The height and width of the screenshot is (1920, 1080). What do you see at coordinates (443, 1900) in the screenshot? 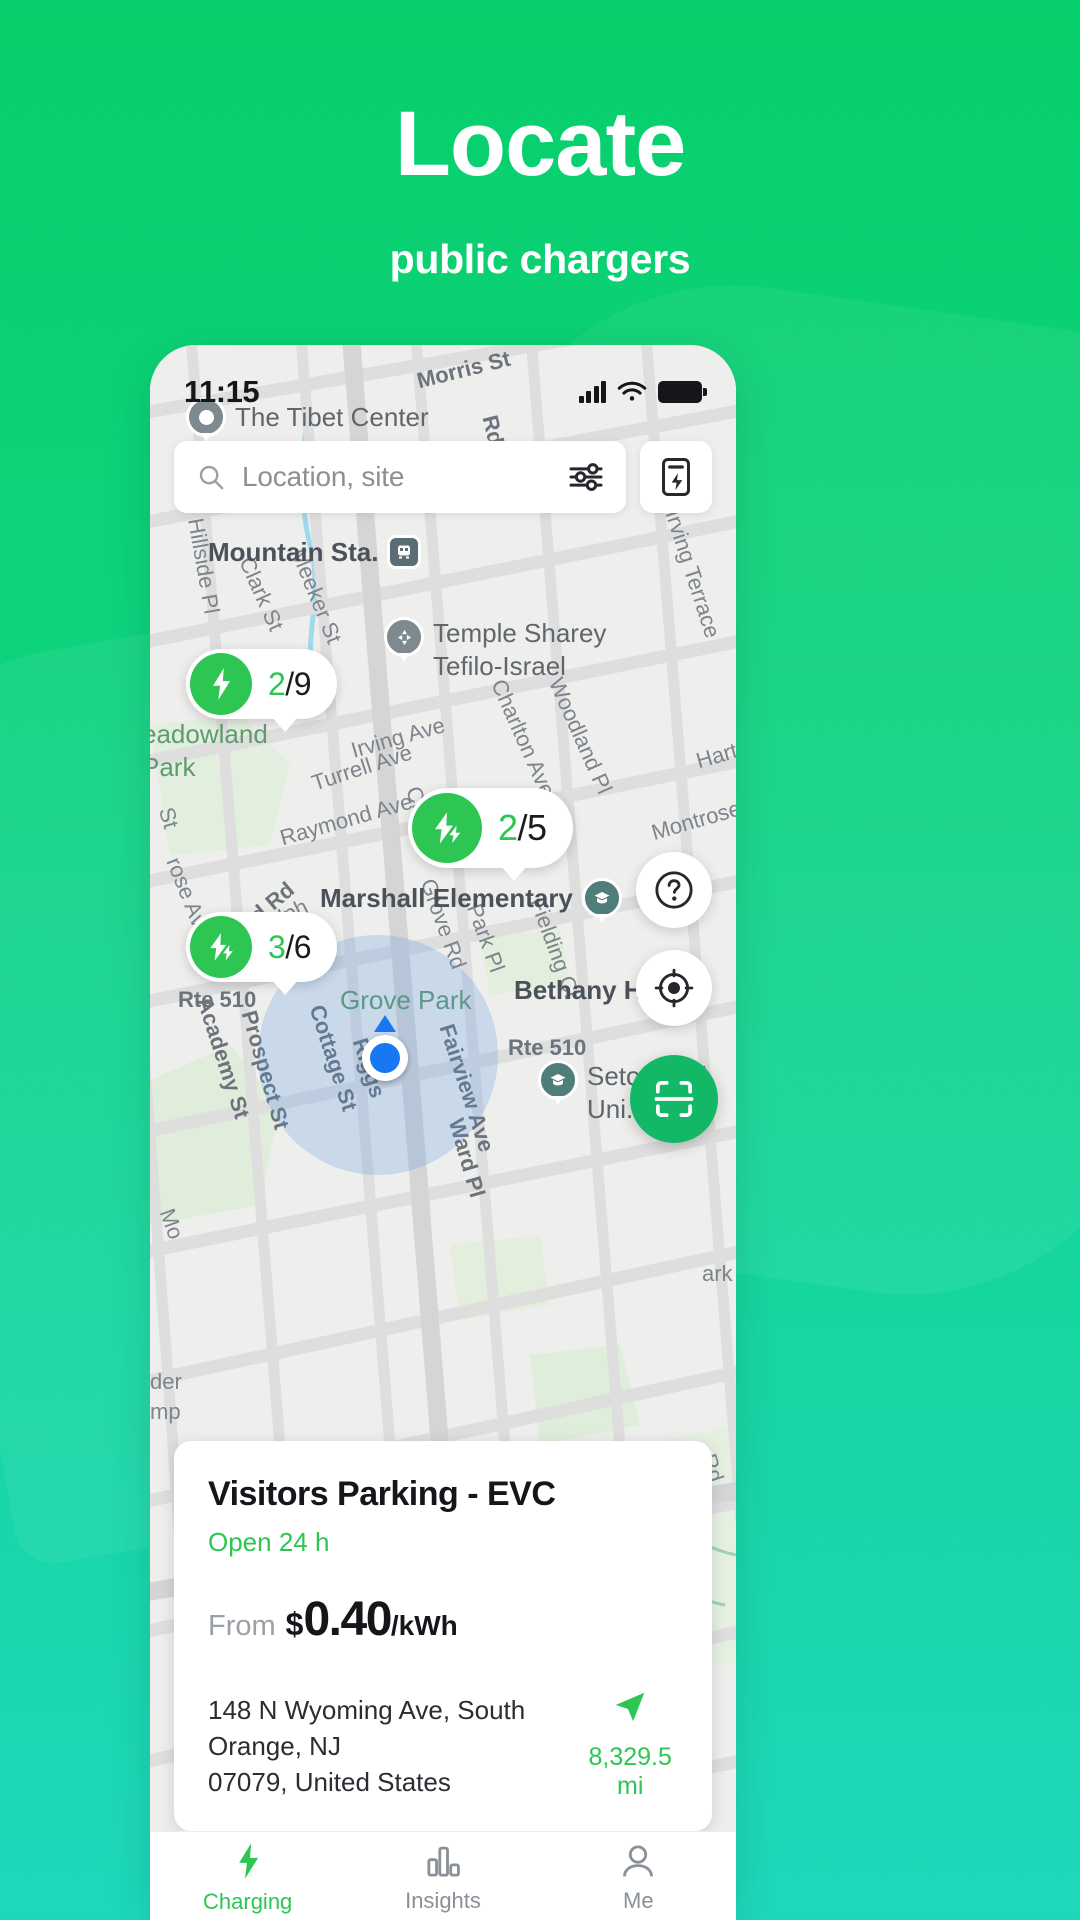
I see `nav-label: Insights` at bounding box center [443, 1900].